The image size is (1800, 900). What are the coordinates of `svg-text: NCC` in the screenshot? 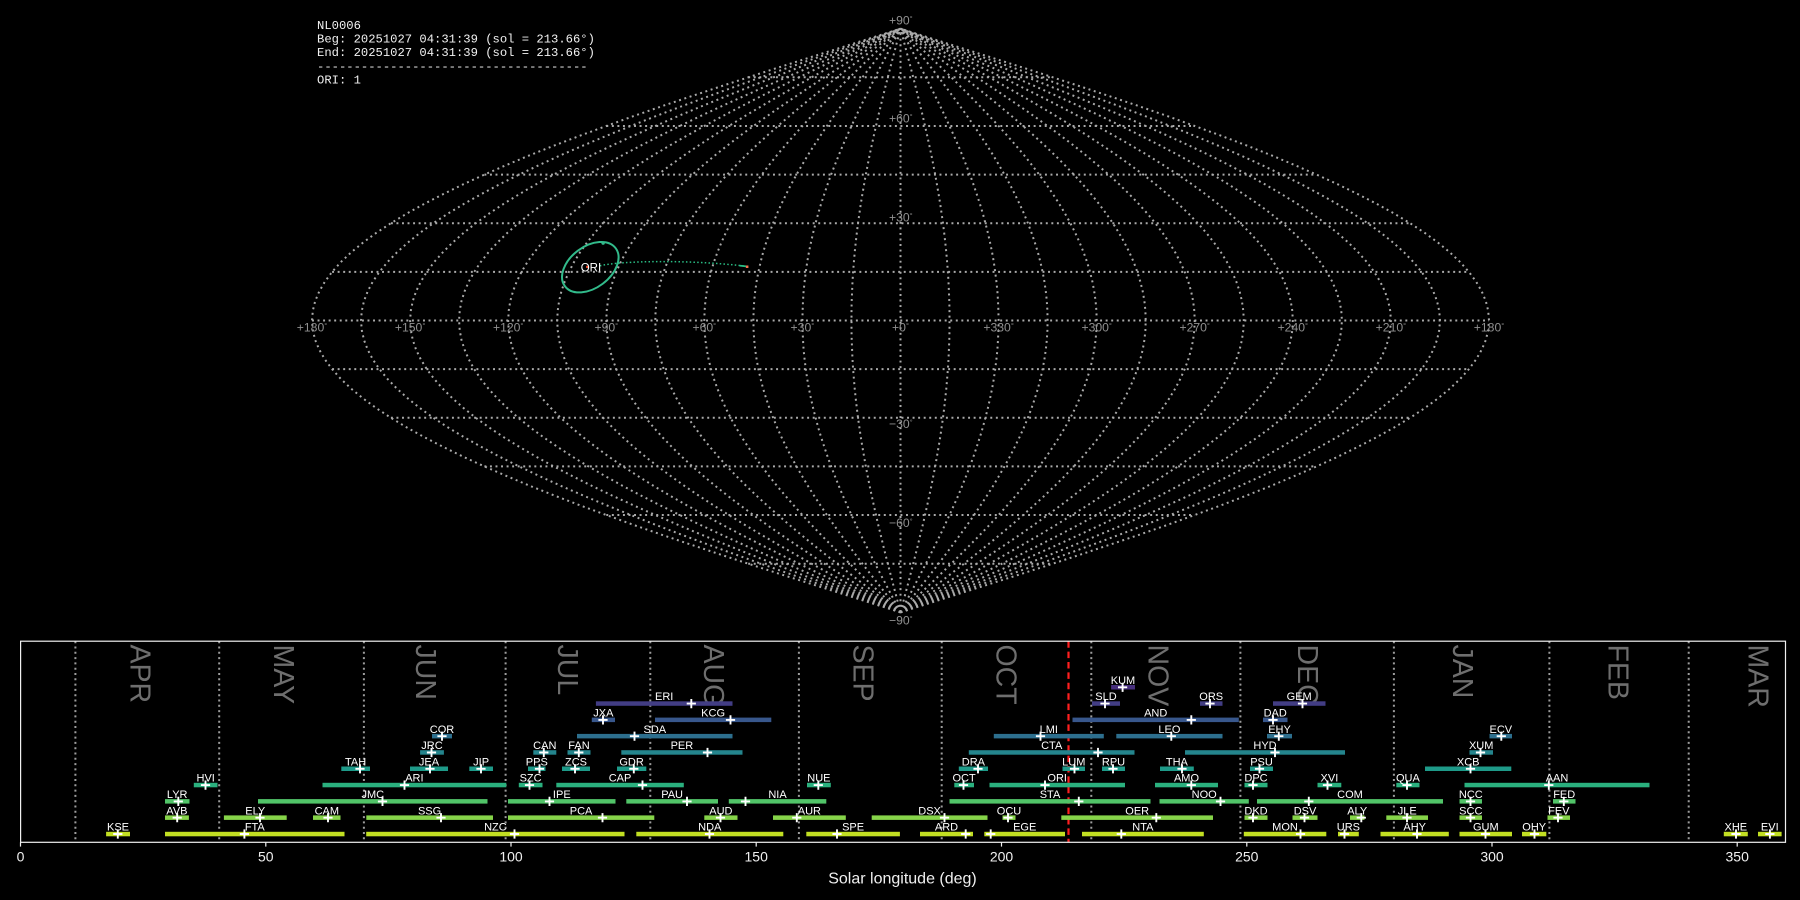 It's located at (1471, 795).